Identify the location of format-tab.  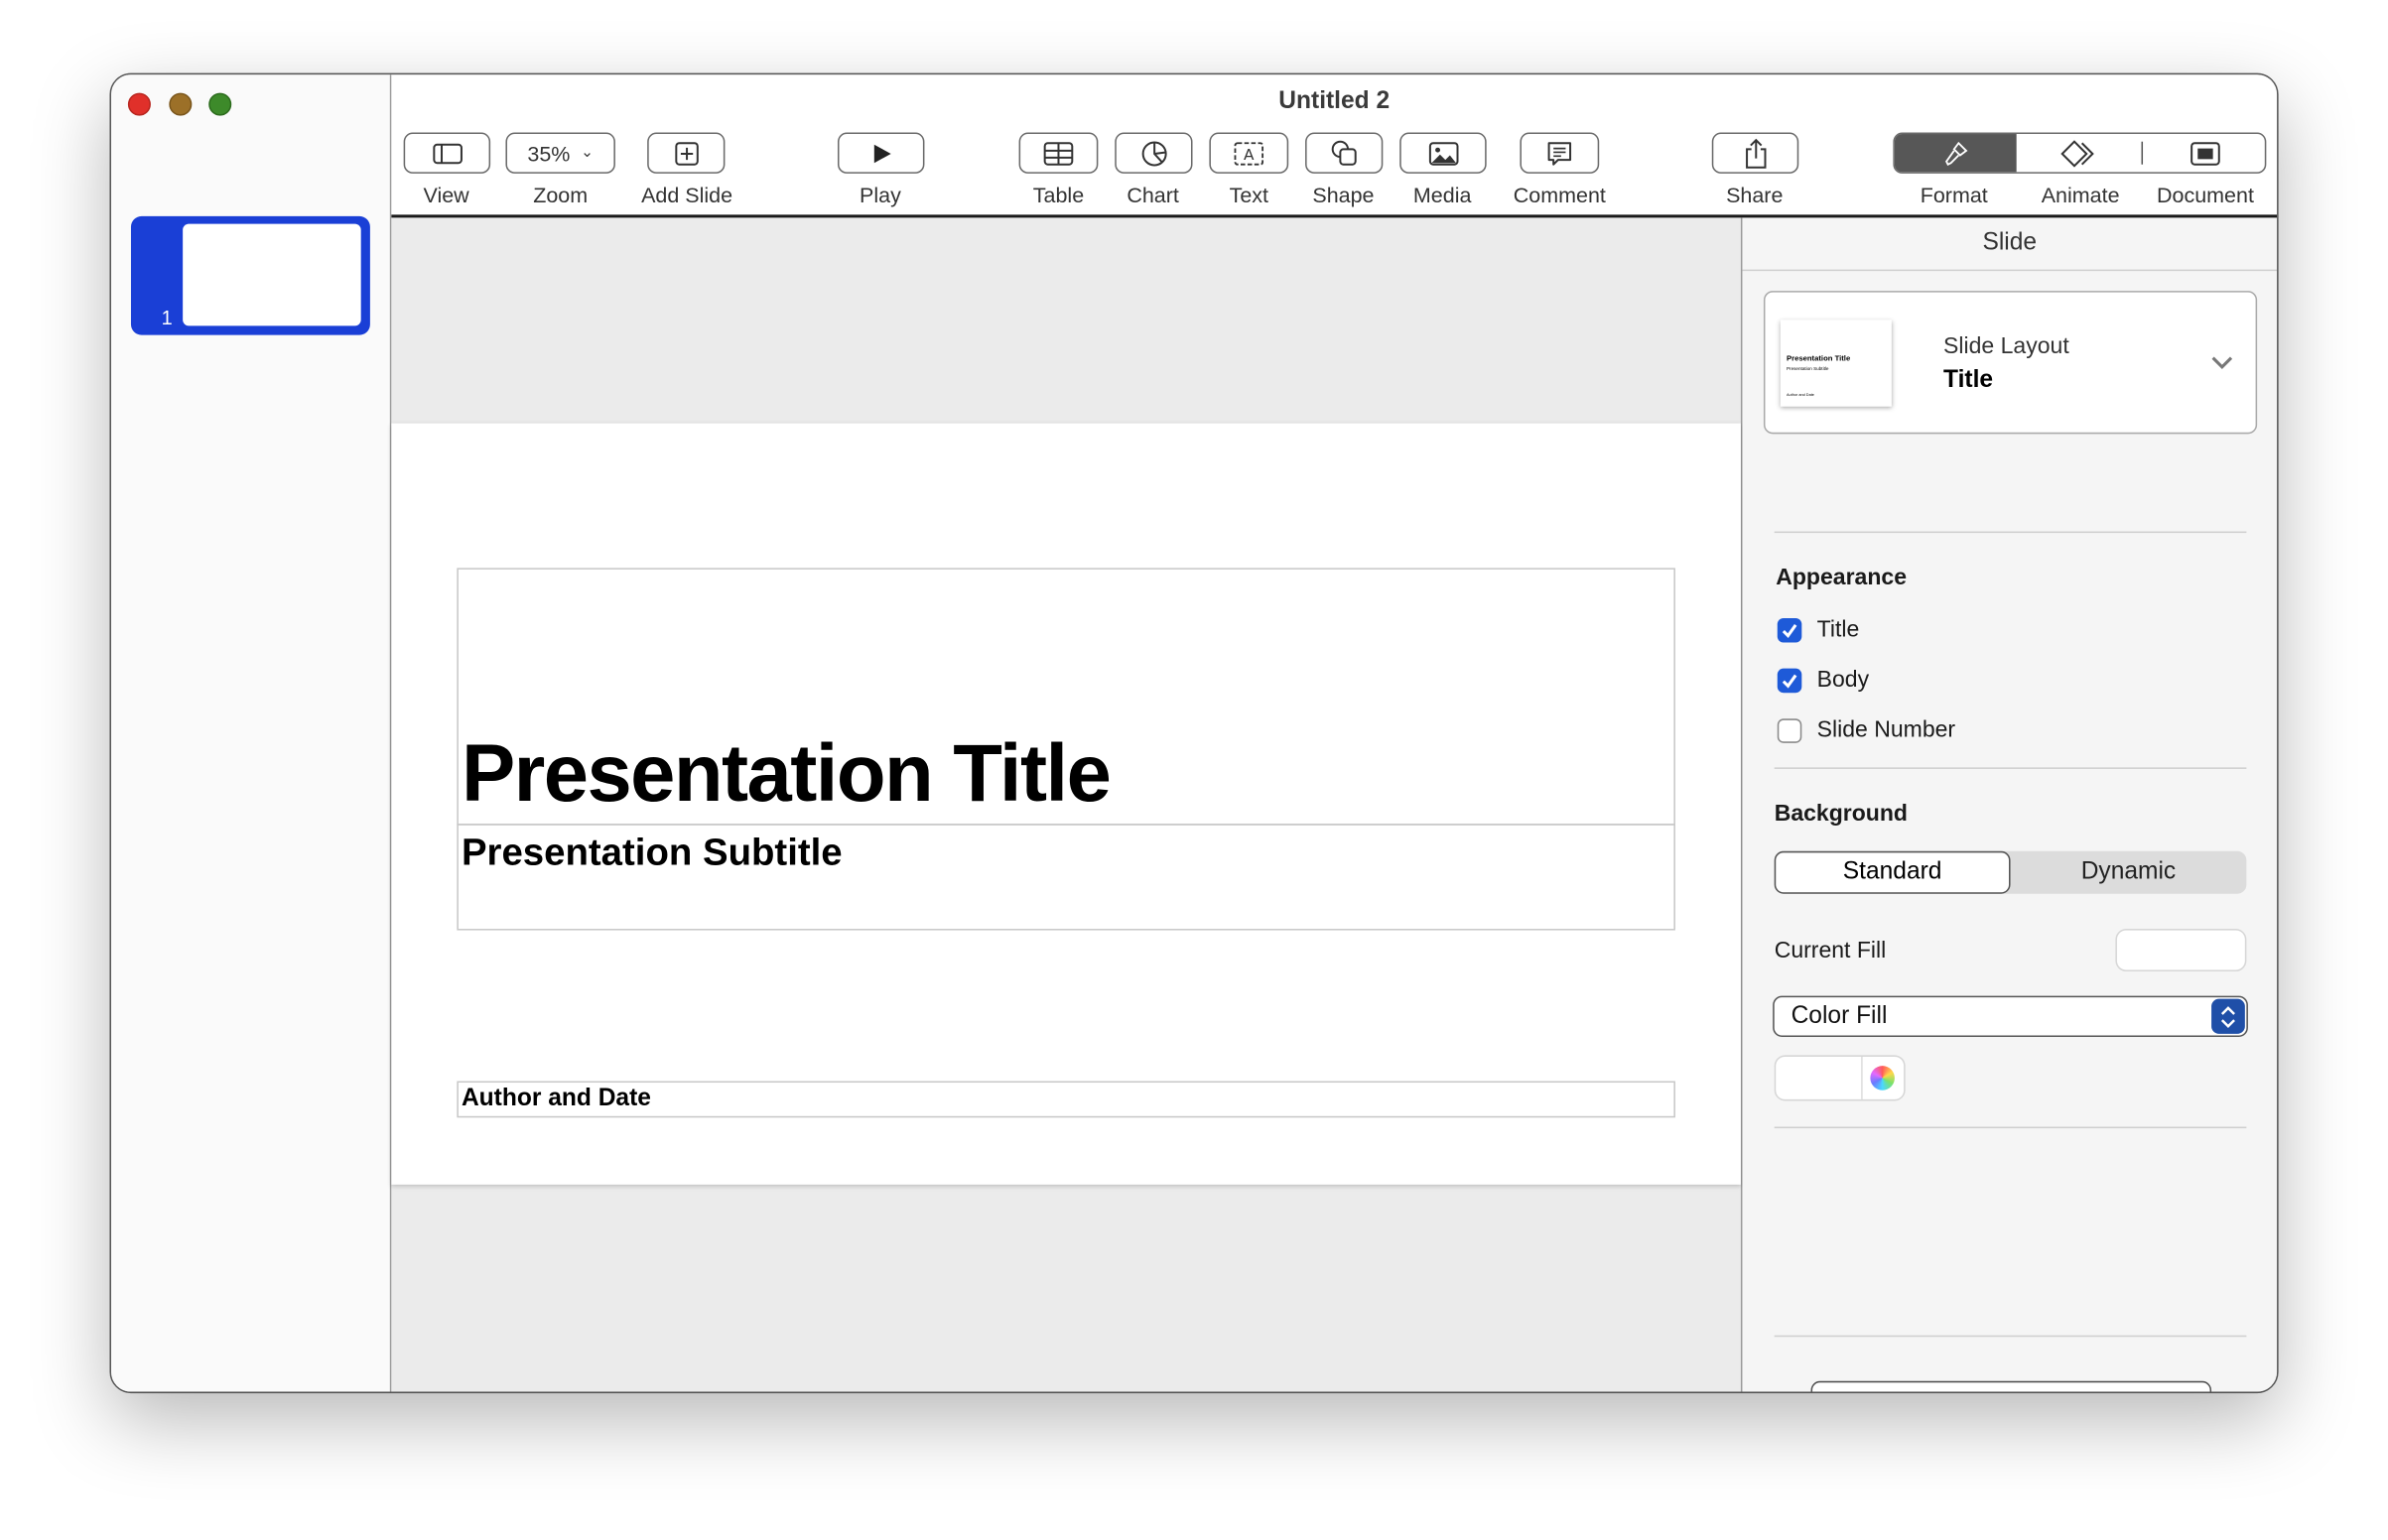
(1956, 153).